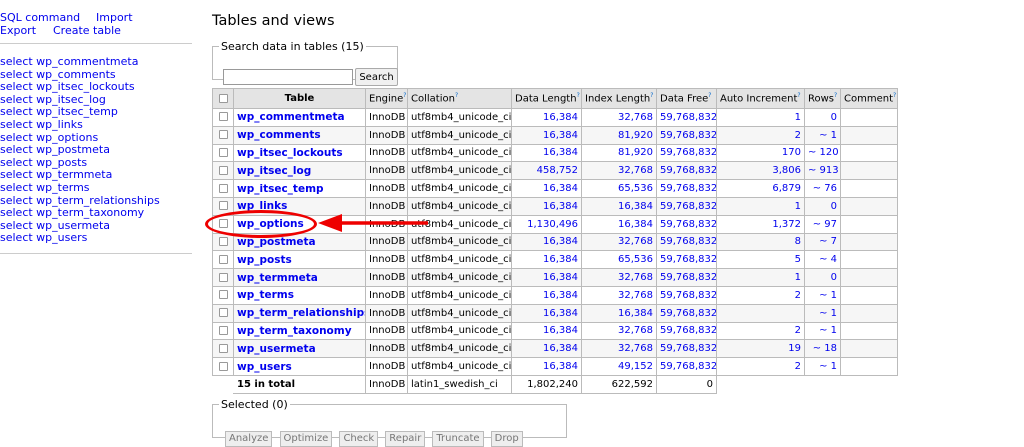  I want to click on create-table-link: Create table, so click(87, 30).